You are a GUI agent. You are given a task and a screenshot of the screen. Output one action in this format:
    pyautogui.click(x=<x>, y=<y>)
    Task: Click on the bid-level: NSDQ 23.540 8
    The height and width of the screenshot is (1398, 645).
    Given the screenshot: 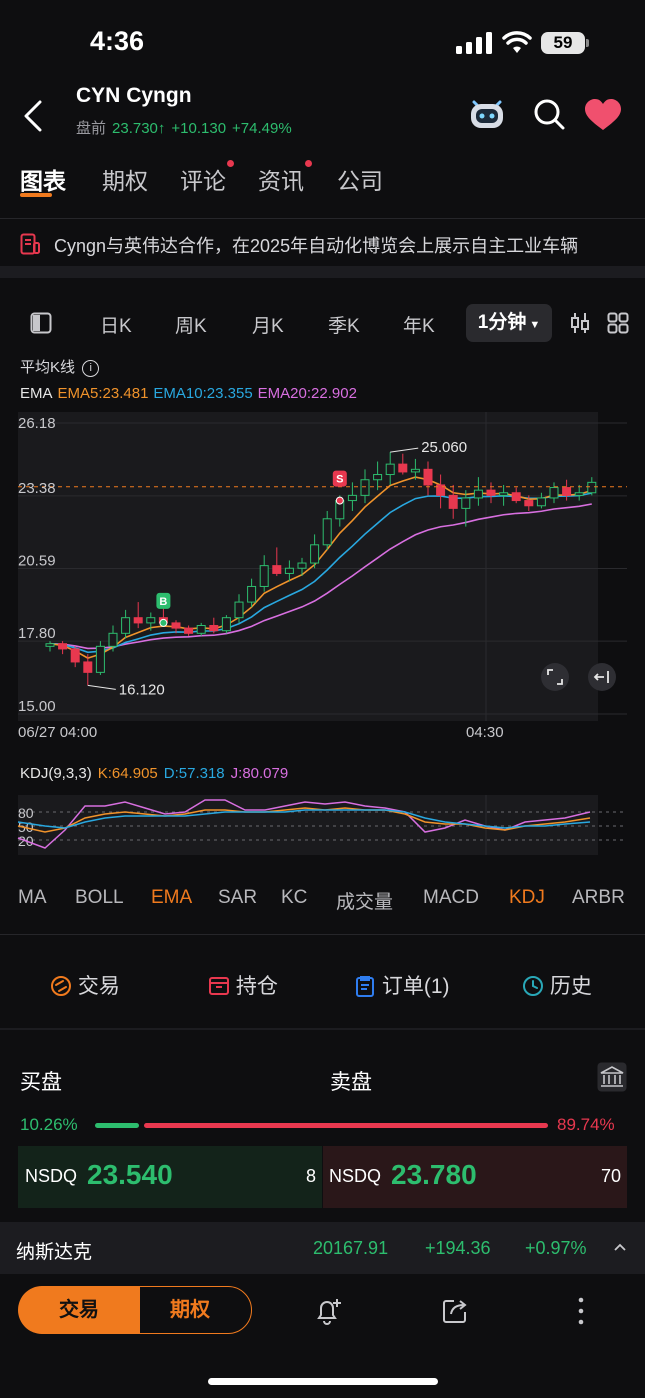 What is the action you would take?
    pyautogui.click(x=170, y=1177)
    